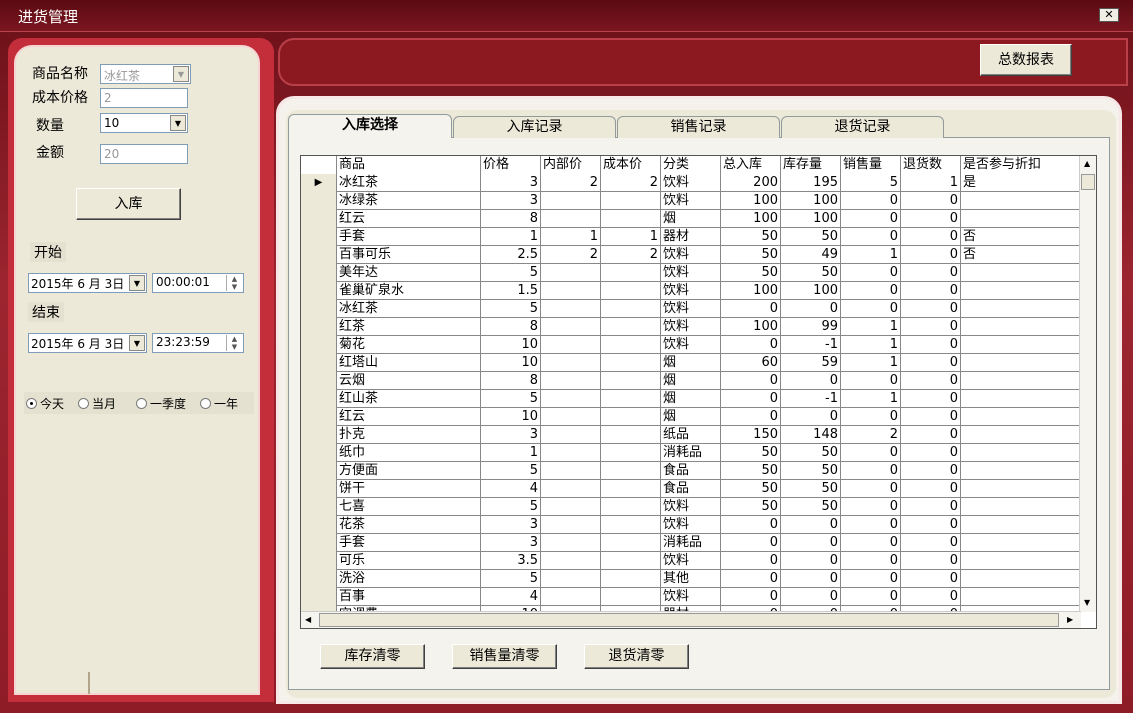 The height and width of the screenshot is (713, 1133). Describe the element at coordinates (691, 381) in the screenshot. I see `table-row: 云烟 8 烟 0 0 0 0` at that location.